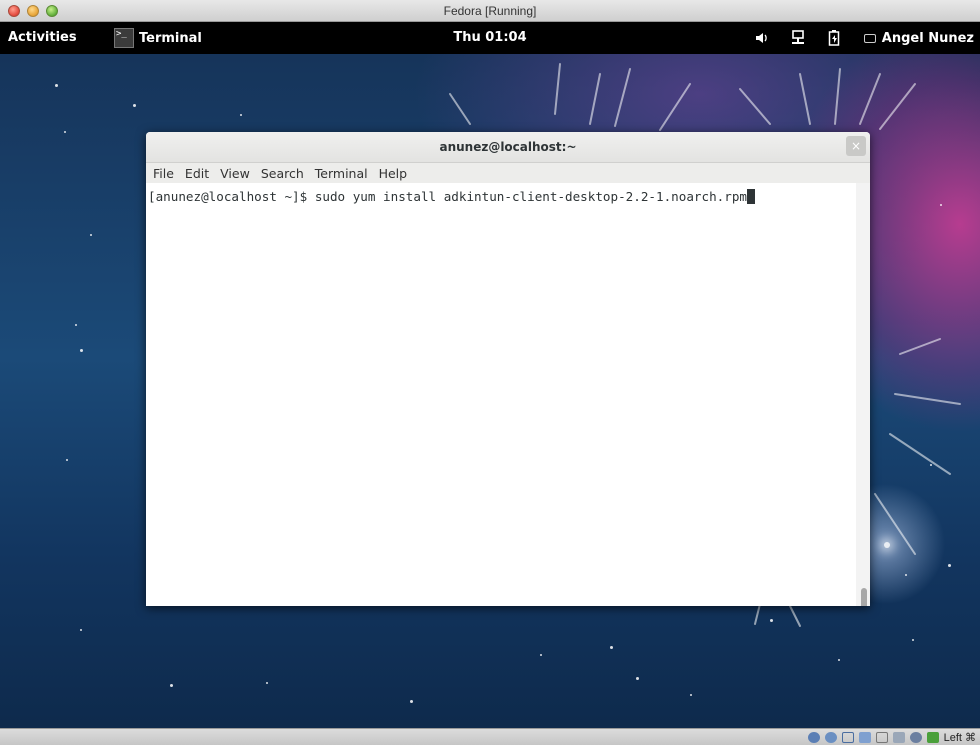  Describe the element at coordinates (197, 173) in the screenshot. I see `menu-edit: Edit` at that location.